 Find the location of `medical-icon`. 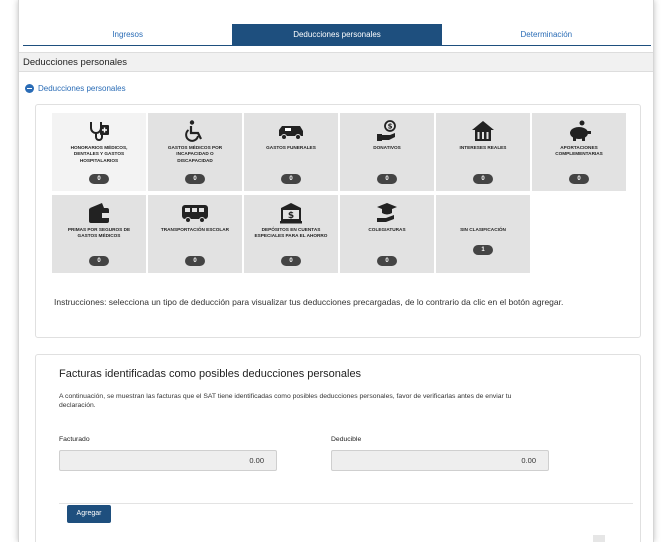

medical-icon is located at coordinates (99, 131).